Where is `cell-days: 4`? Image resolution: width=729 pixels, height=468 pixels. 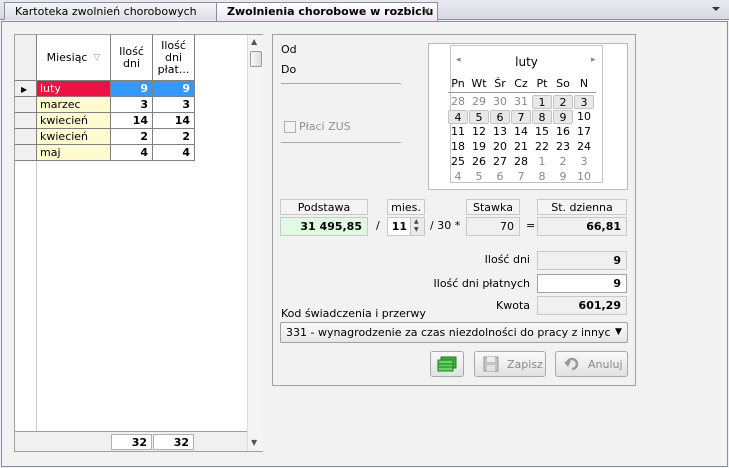
cell-days: 4 is located at coordinates (132, 153).